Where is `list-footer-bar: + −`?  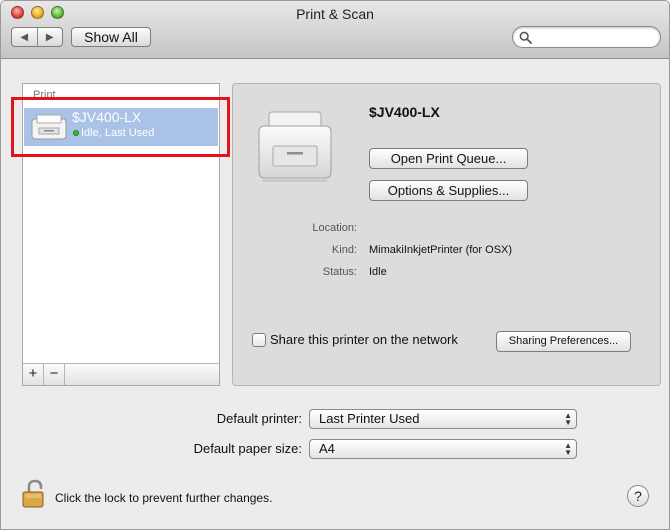 list-footer-bar: + − is located at coordinates (121, 374).